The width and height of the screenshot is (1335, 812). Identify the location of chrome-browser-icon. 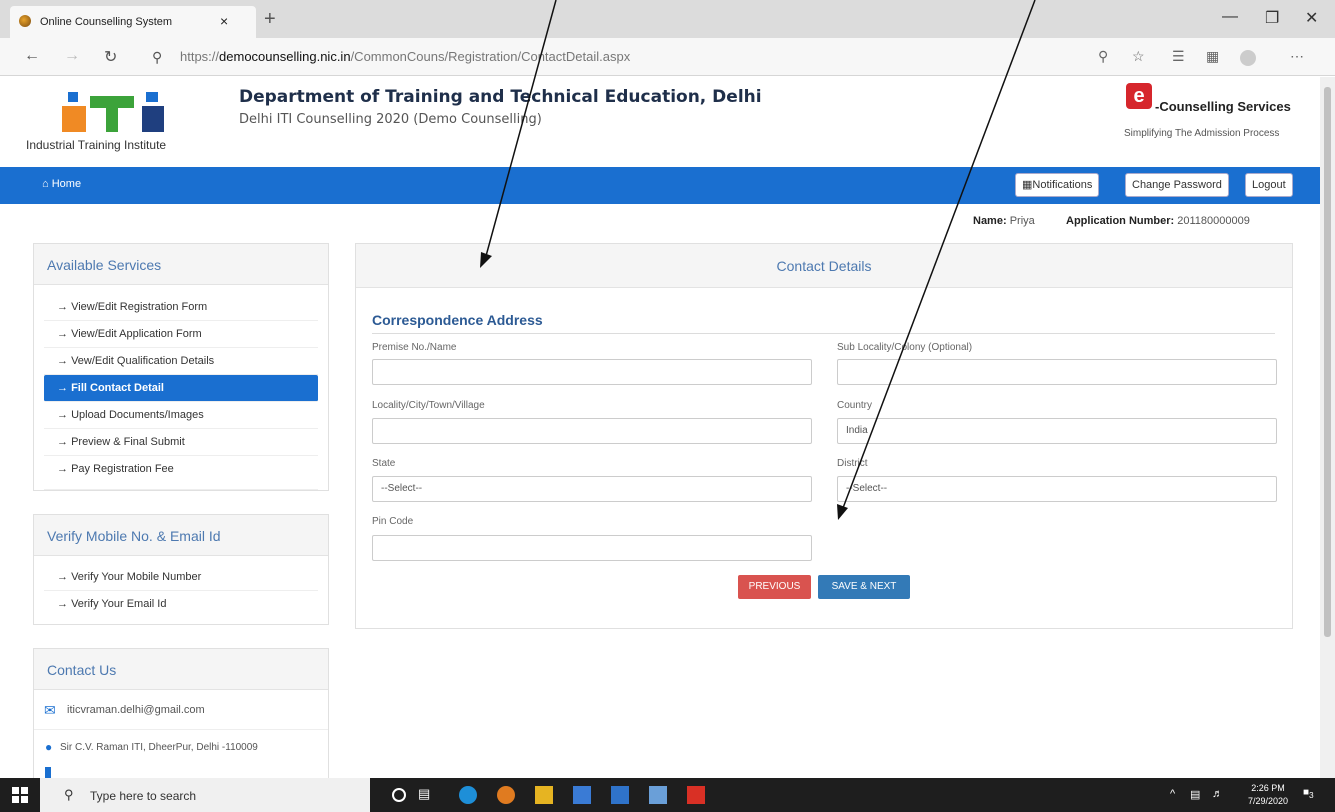
(506, 795).